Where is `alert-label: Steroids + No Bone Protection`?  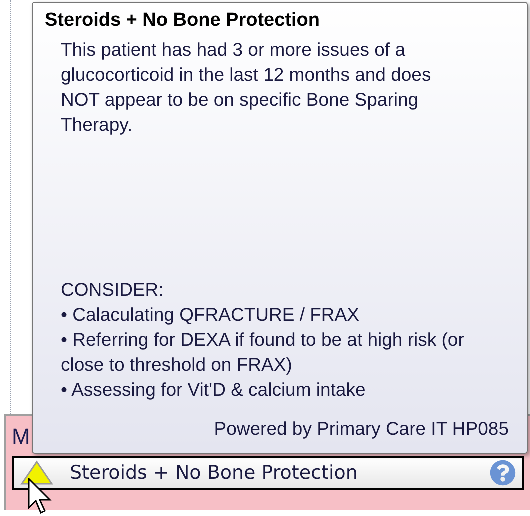
alert-label: Steroids + No Bone Protection is located at coordinates (214, 473).